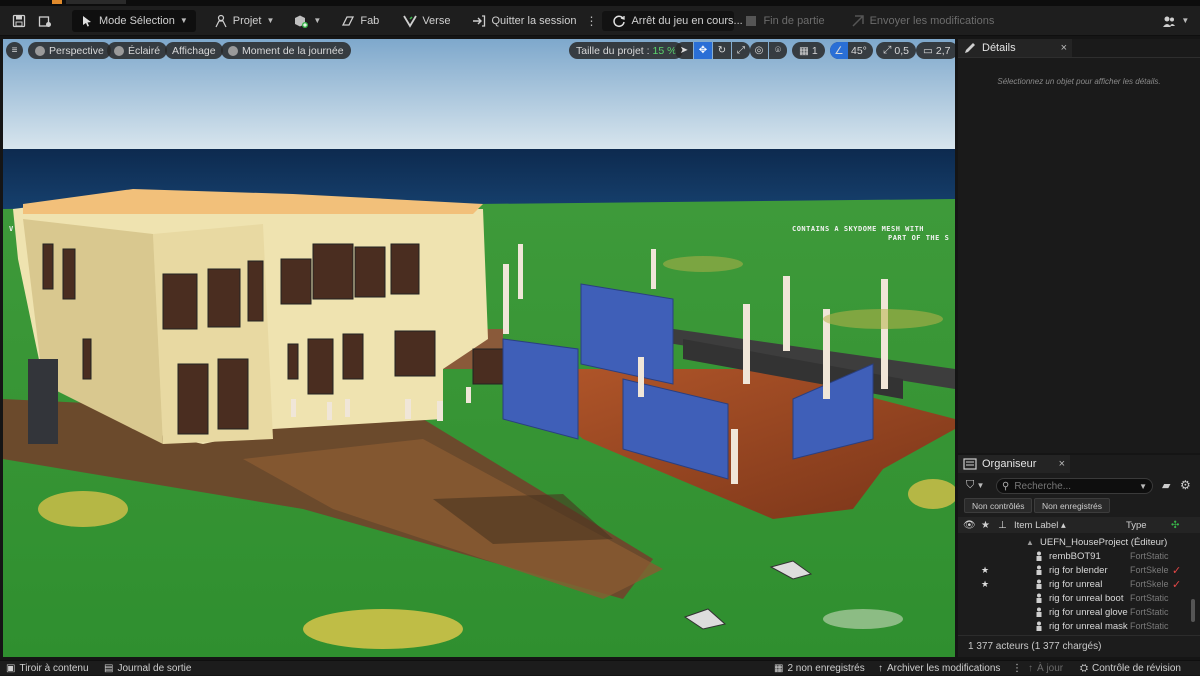 Image resolution: width=1200 pixels, height=676 pixels. What do you see at coordinates (814, 50) in the screenshot?
I see `grid-snap-value: 1` at bounding box center [814, 50].